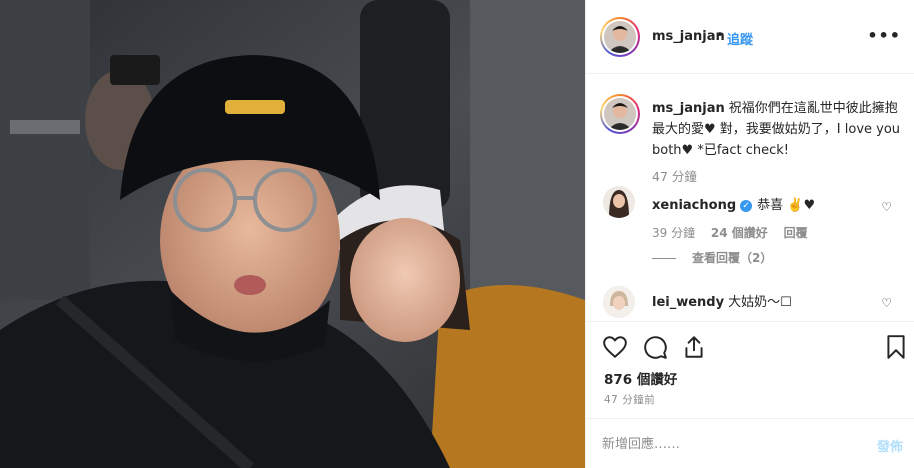 The height and width of the screenshot is (468, 914). I want to click on post-comment-button: 發佈, so click(890, 445).